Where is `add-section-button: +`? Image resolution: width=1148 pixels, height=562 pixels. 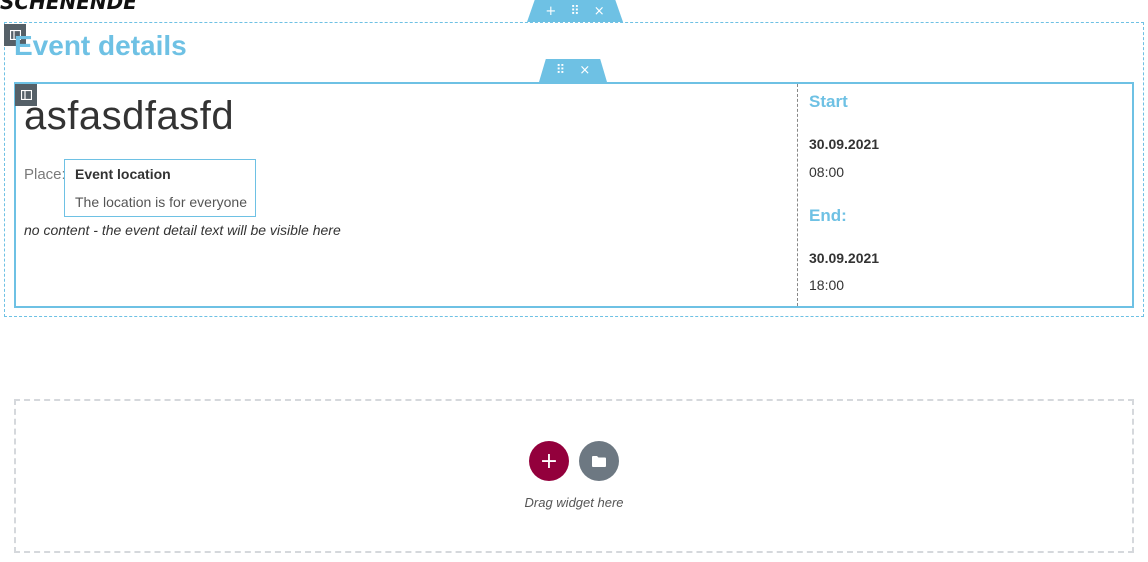
add-section-button: + is located at coordinates (549, 461).